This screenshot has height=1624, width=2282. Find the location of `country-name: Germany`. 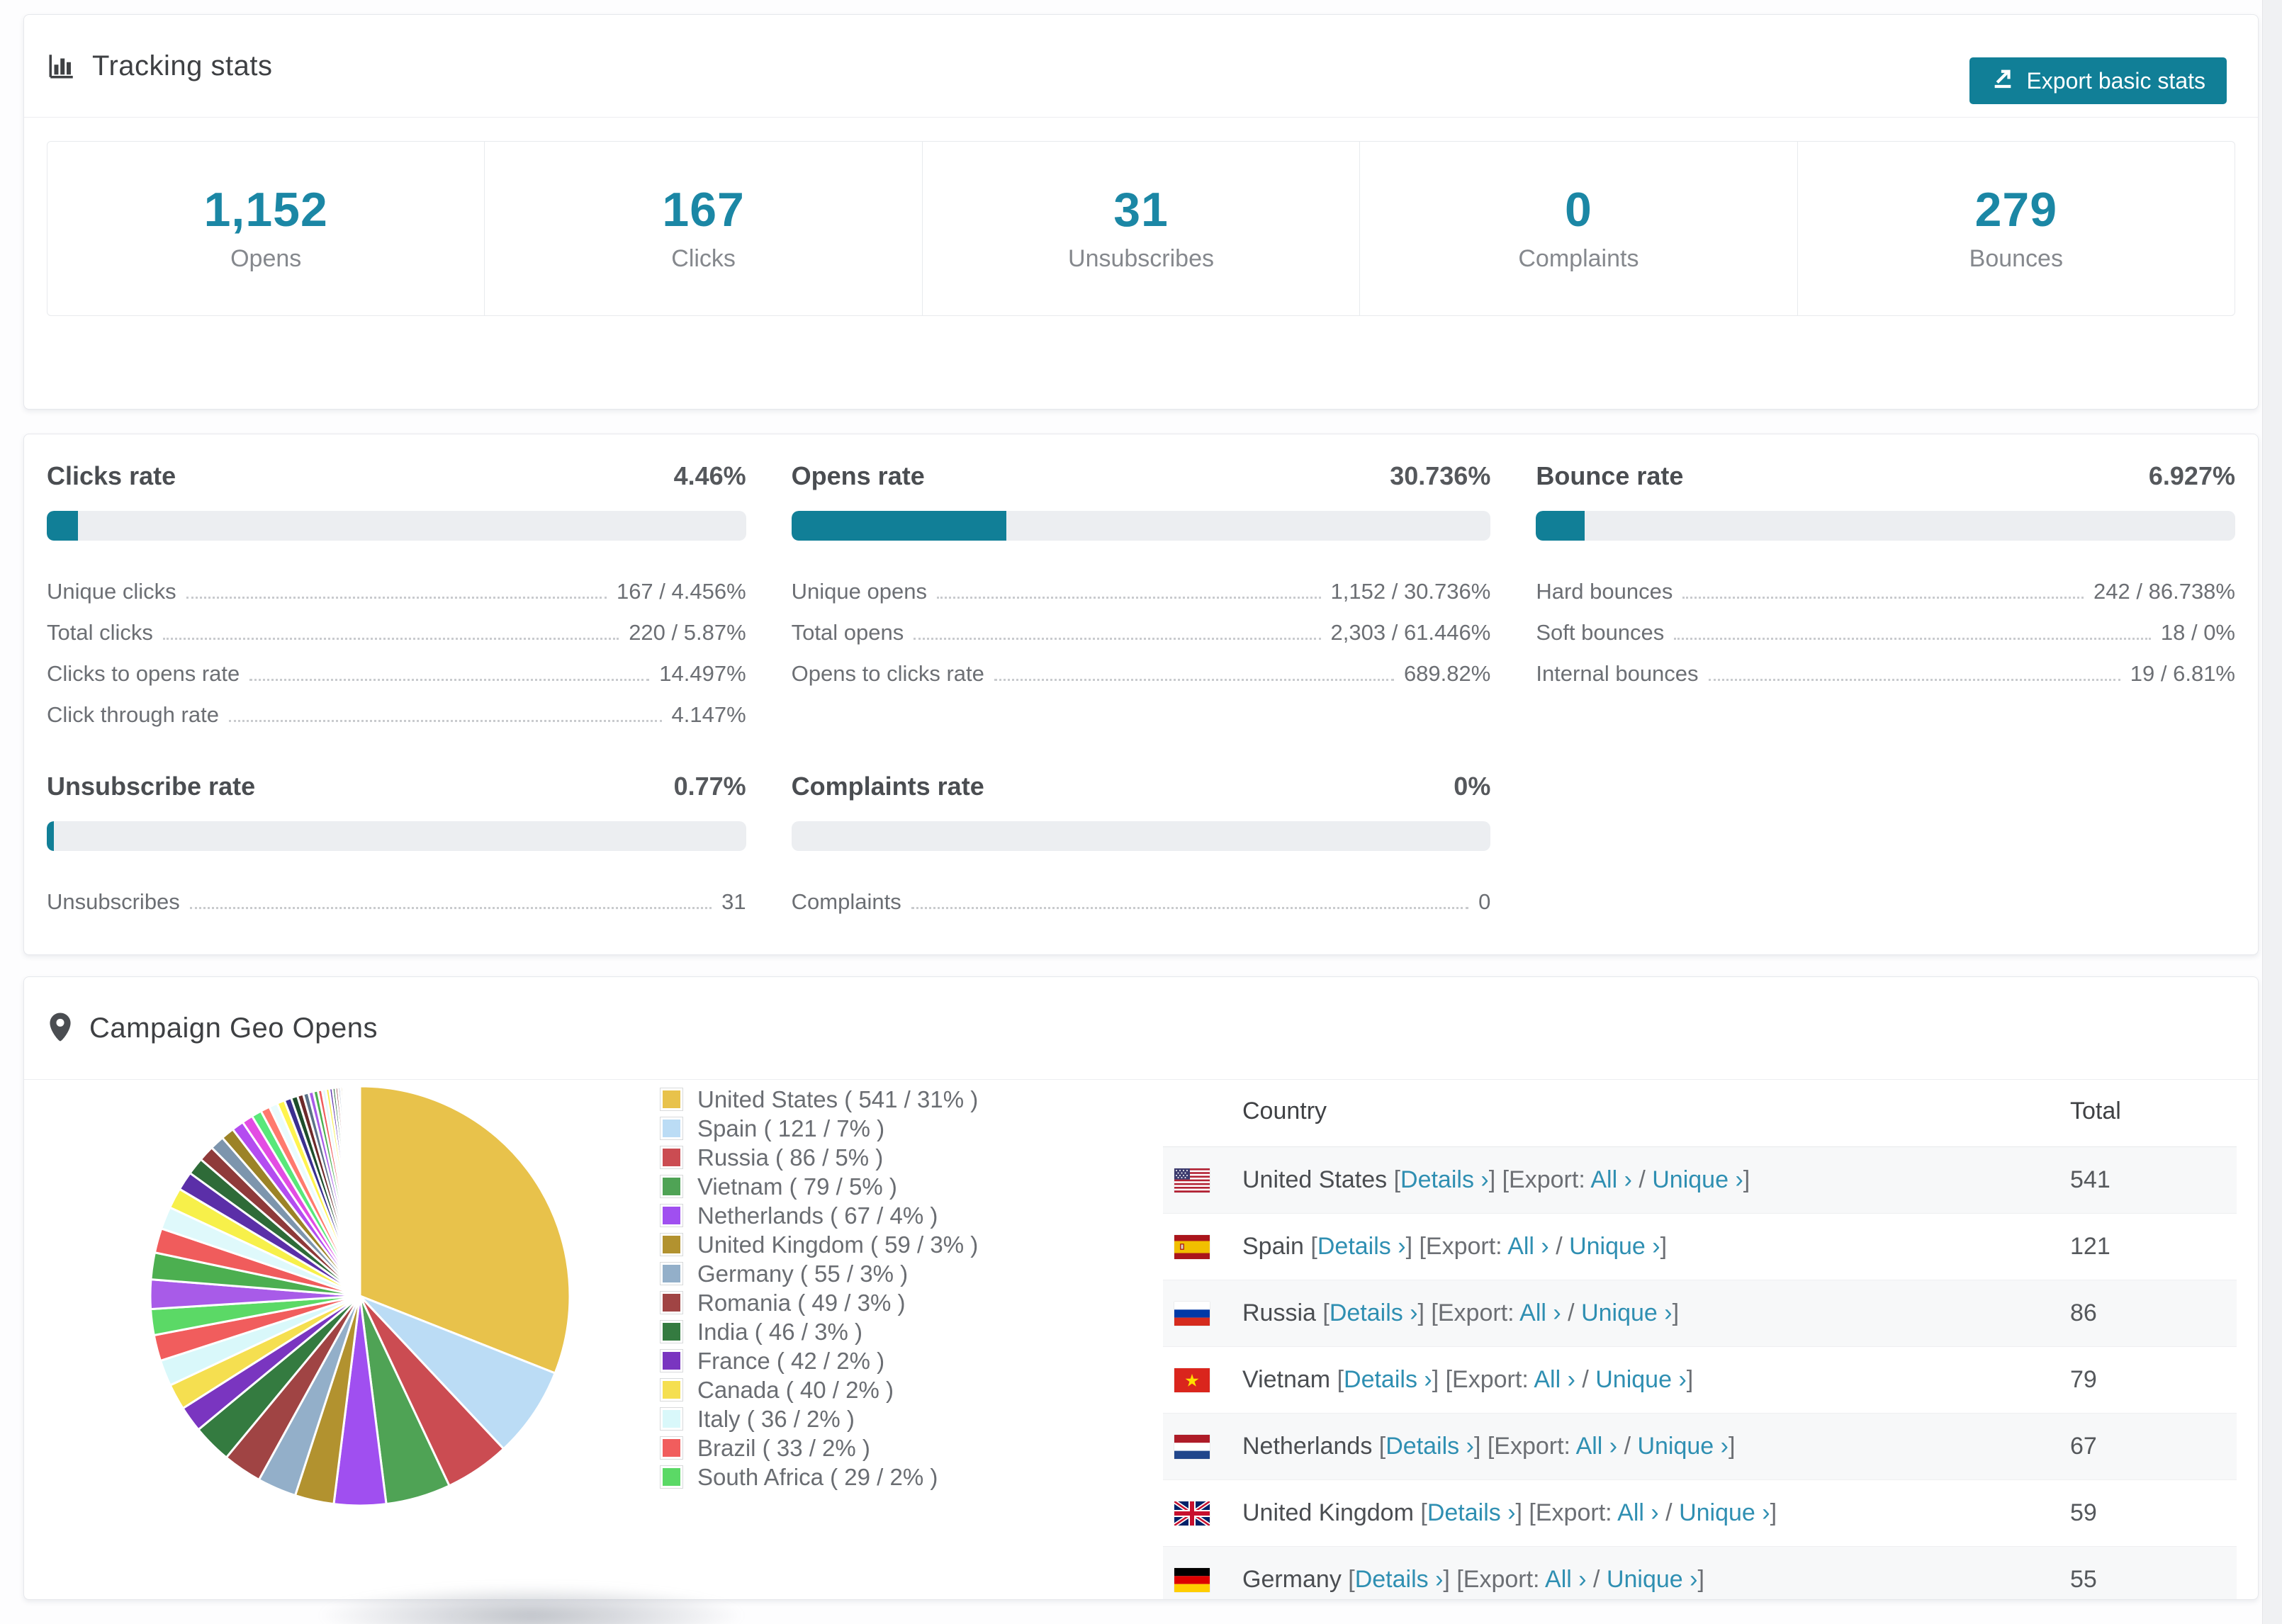

country-name: Germany is located at coordinates (1296, 1579).